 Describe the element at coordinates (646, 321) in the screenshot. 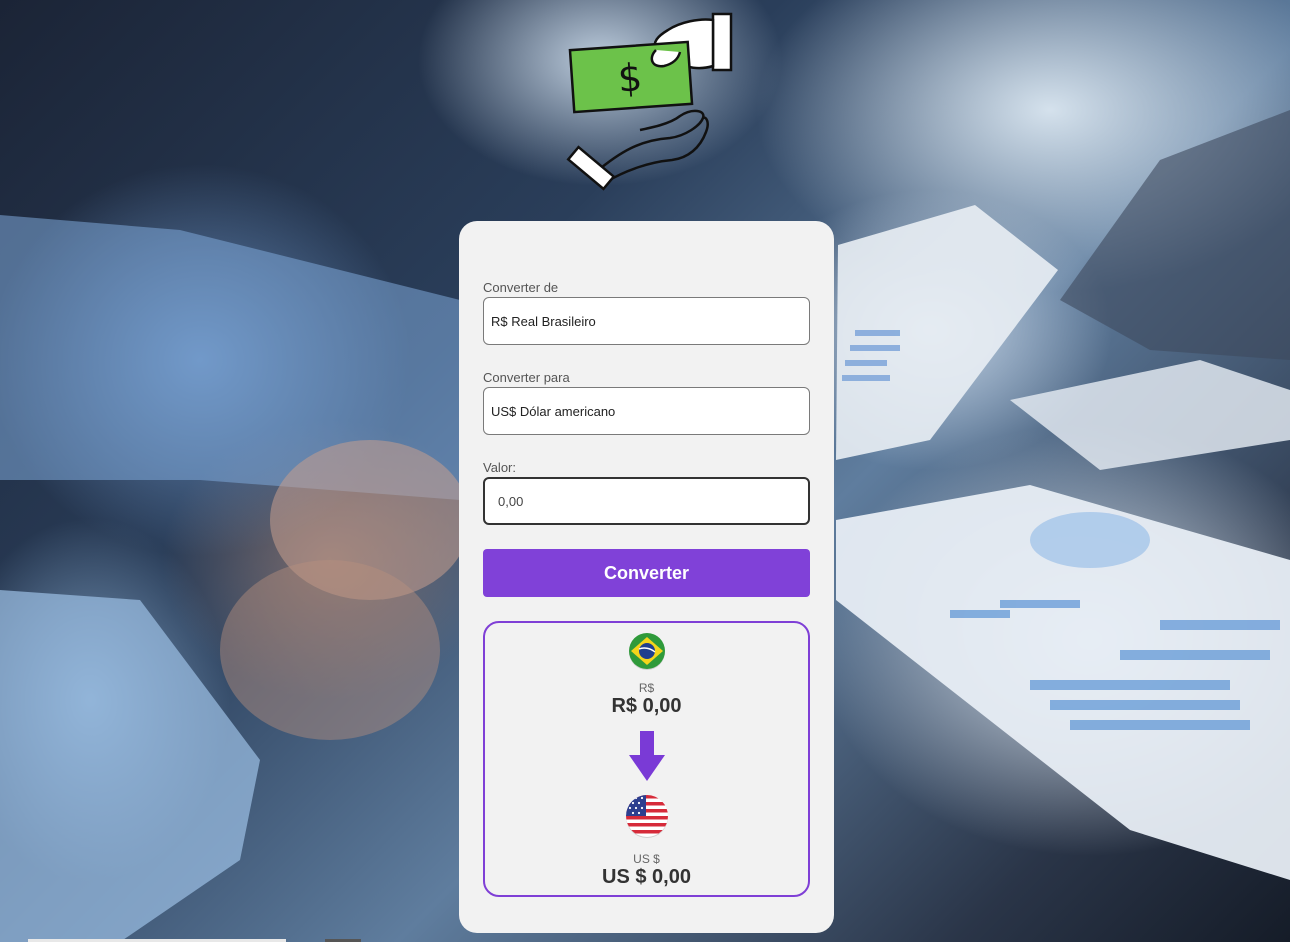

I see `from-currency-select: R$ Real Brasileiro` at that location.